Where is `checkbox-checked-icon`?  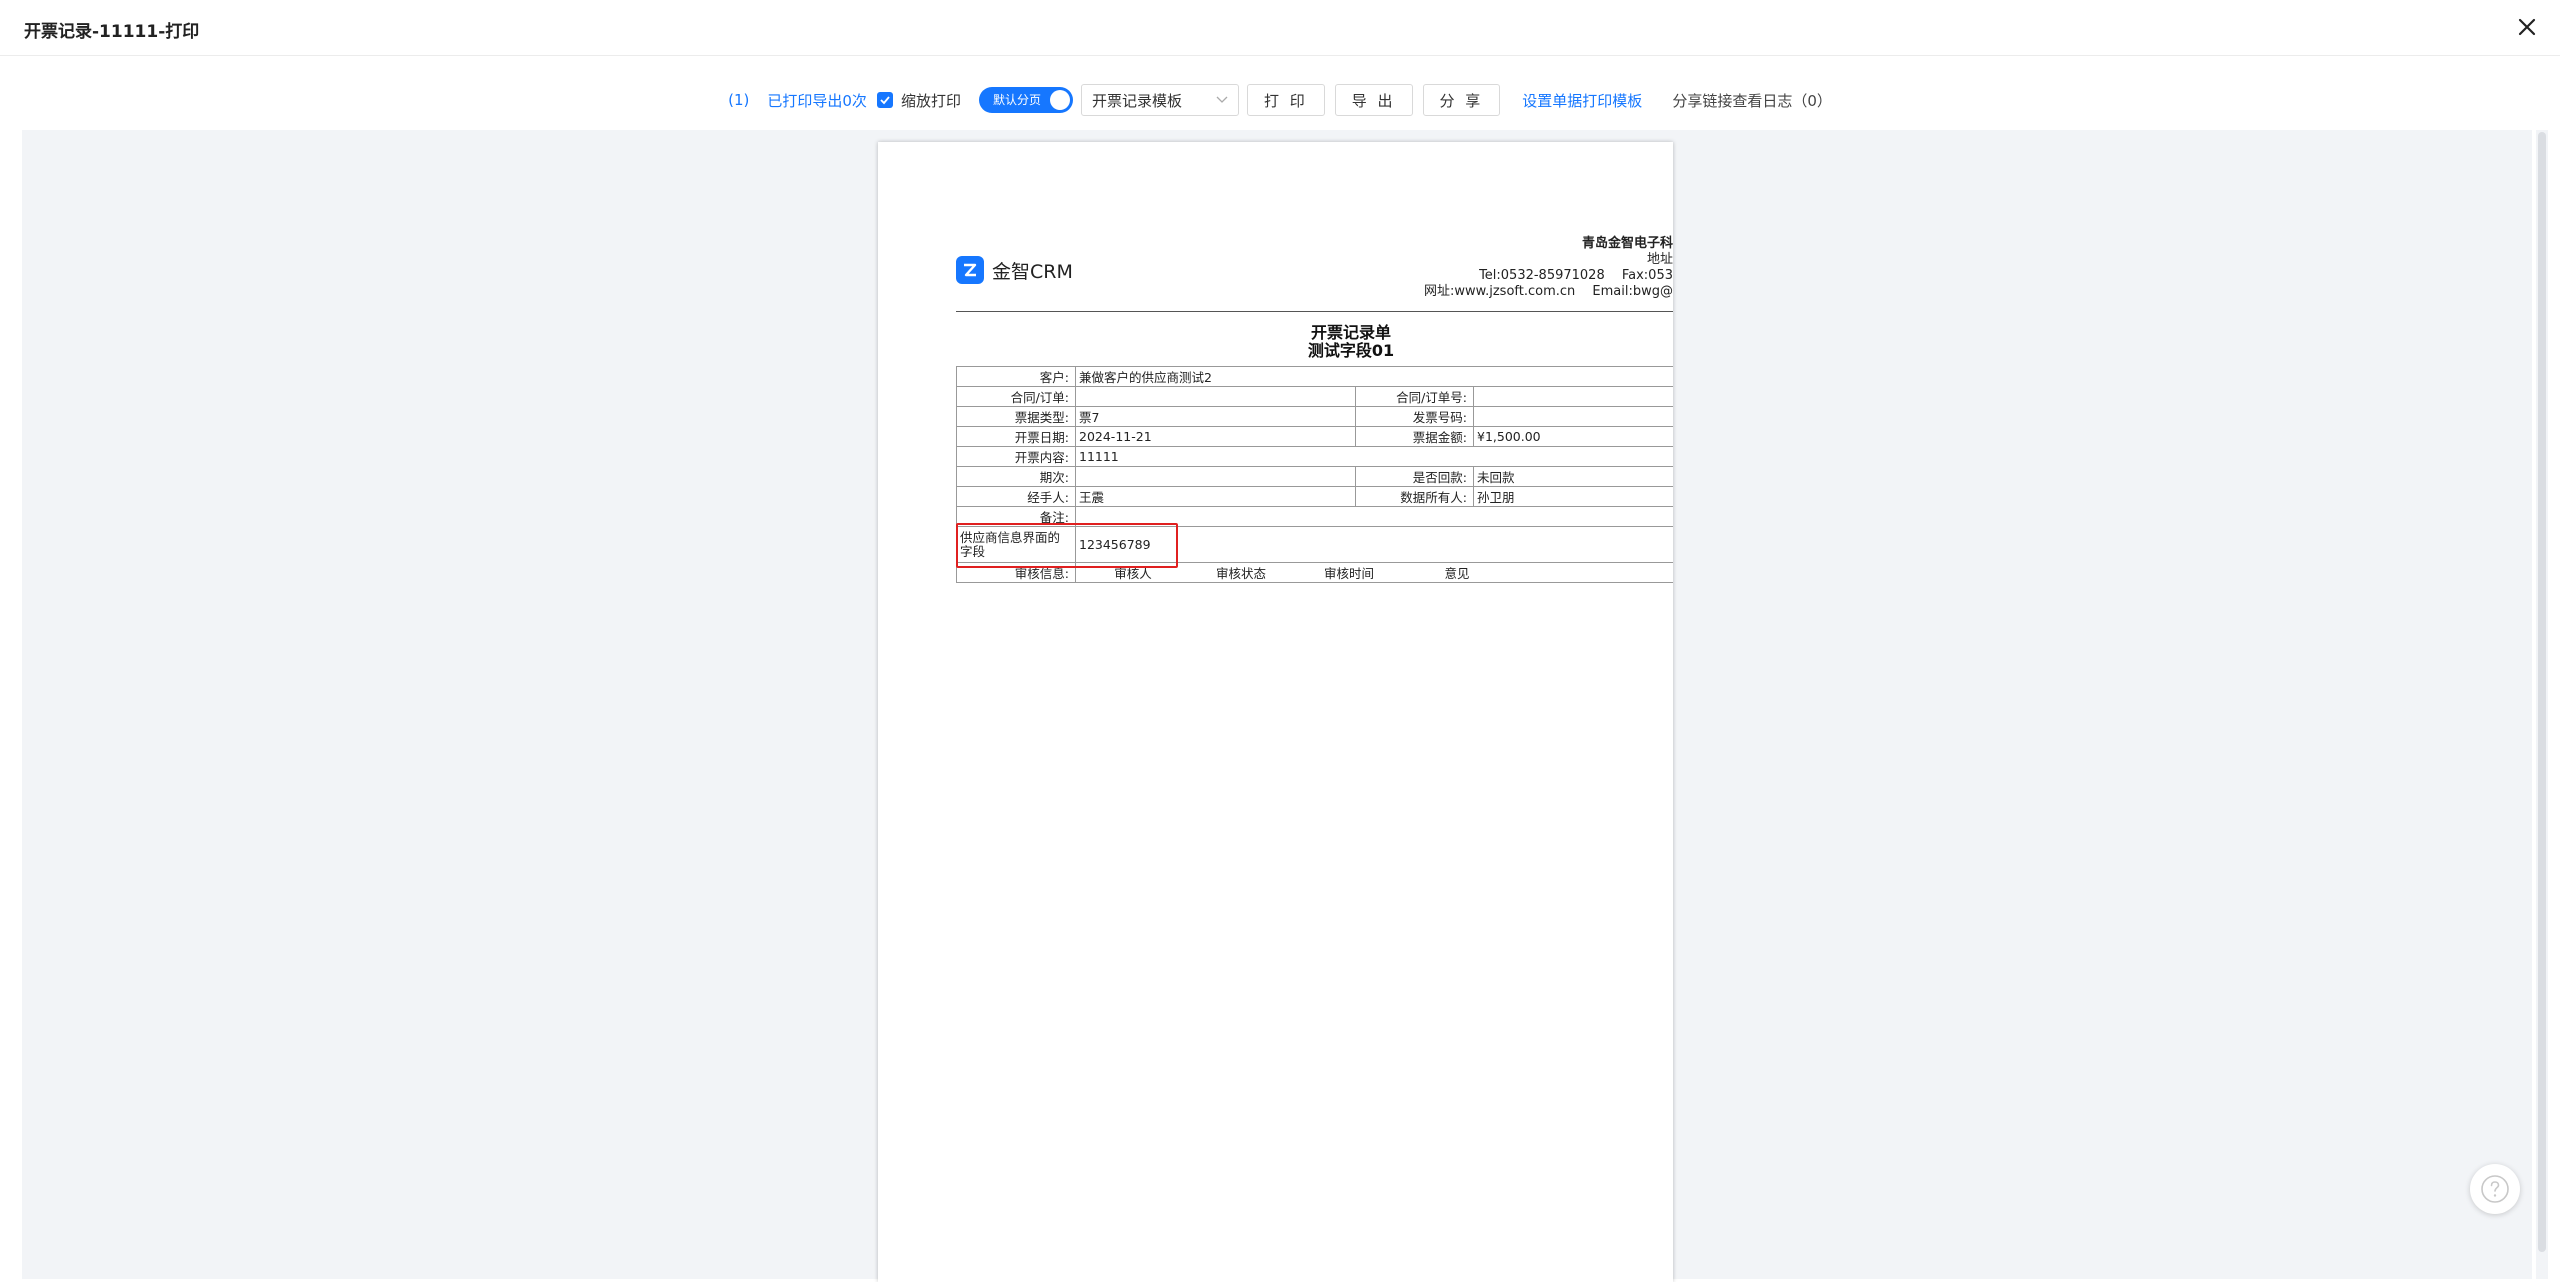
checkbox-checked-icon is located at coordinates (884, 100).